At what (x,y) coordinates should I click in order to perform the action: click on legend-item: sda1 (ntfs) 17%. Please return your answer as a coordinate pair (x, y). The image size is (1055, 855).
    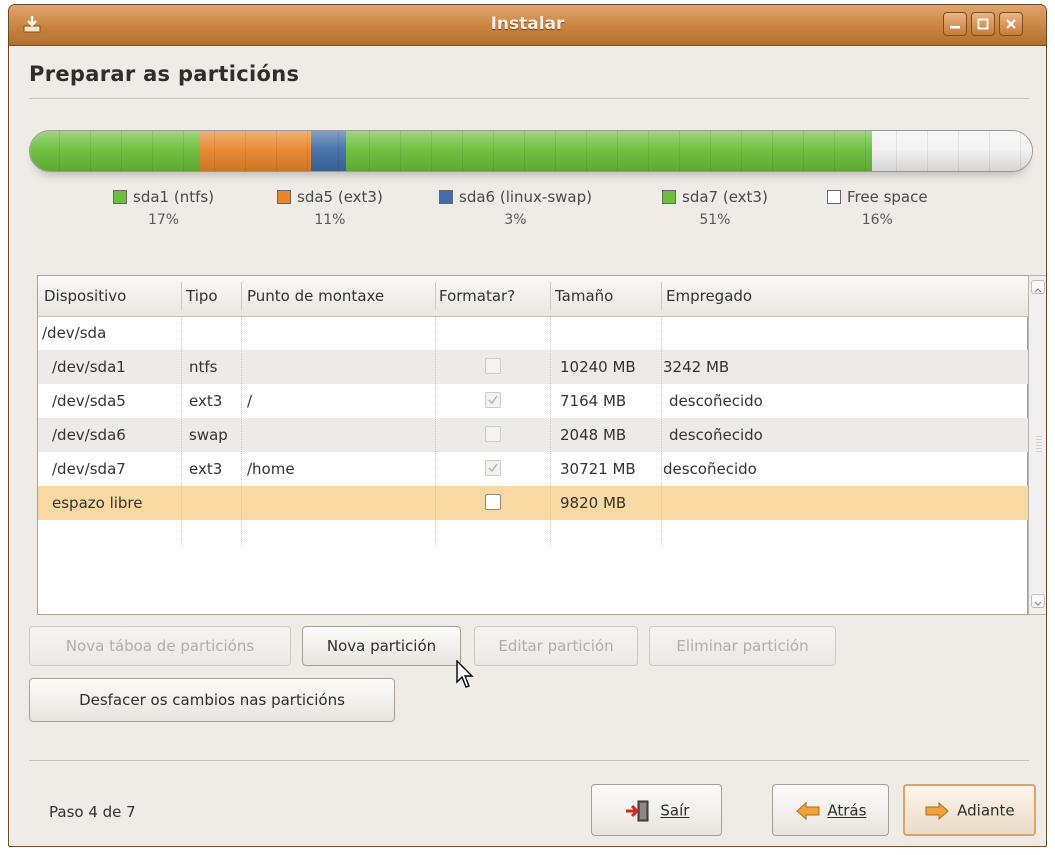
    Looking at the image, I should click on (163, 208).